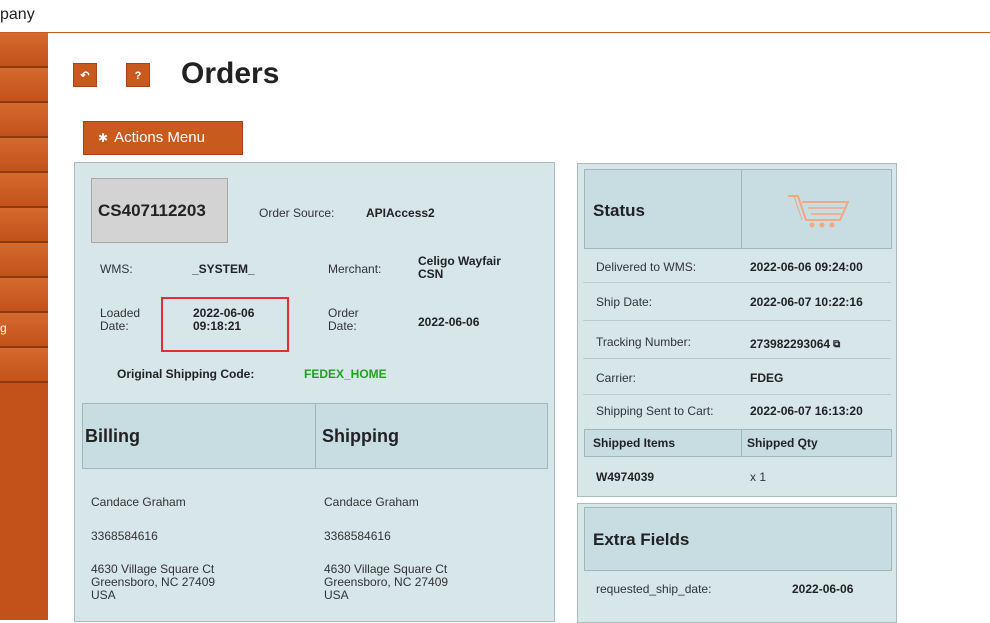  What do you see at coordinates (495, 16) in the screenshot?
I see `top-bar: pany` at bounding box center [495, 16].